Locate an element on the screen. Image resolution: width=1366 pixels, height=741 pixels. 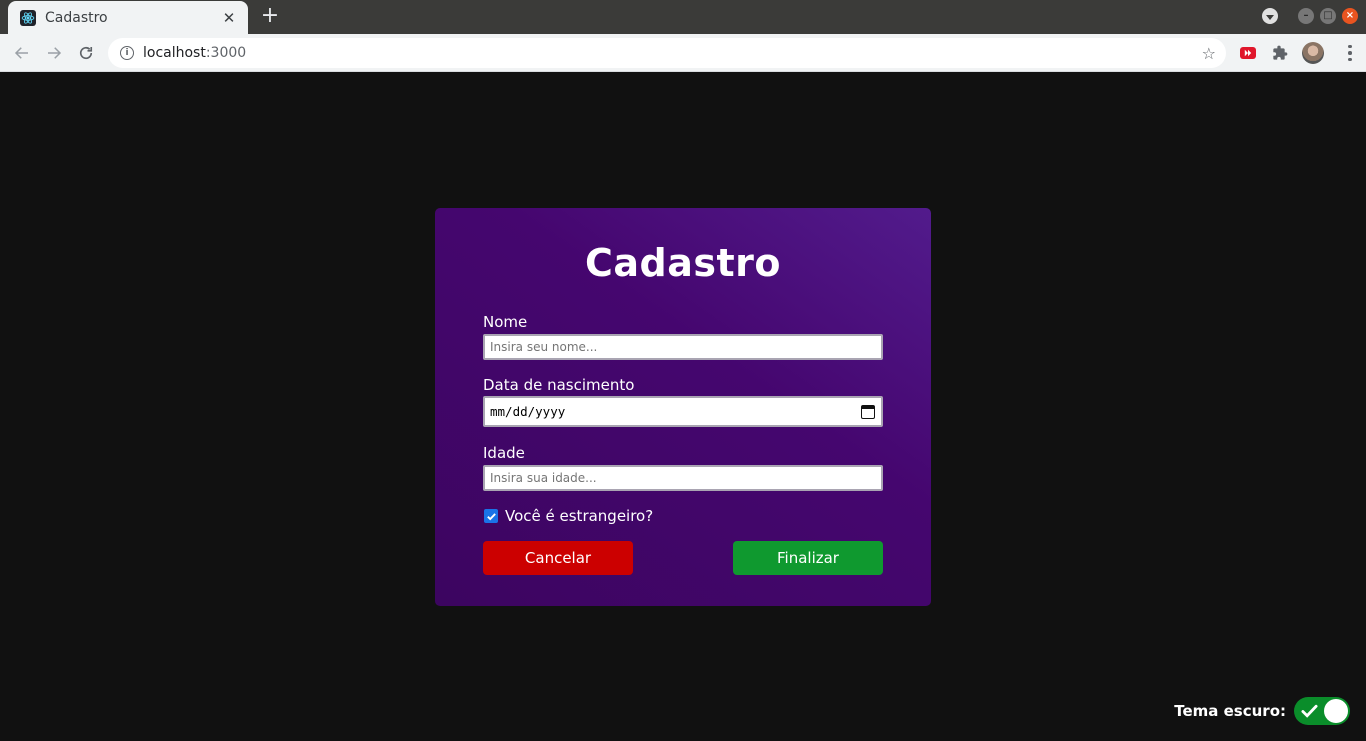
estrangeiro-label: Você é estrangeiro? is located at coordinates (579, 516).